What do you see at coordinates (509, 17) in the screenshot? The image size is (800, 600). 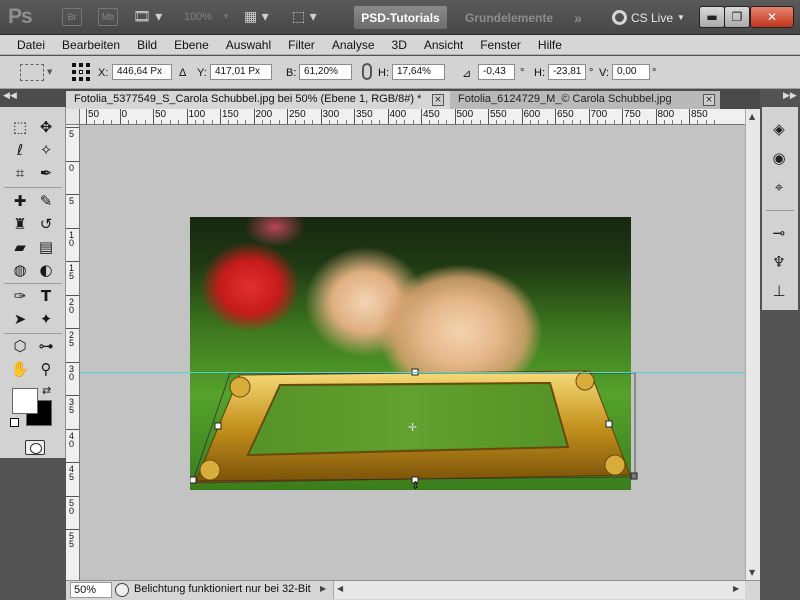 I see `workspace-grundelemente: Grundelemente` at bounding box center [509, 17].